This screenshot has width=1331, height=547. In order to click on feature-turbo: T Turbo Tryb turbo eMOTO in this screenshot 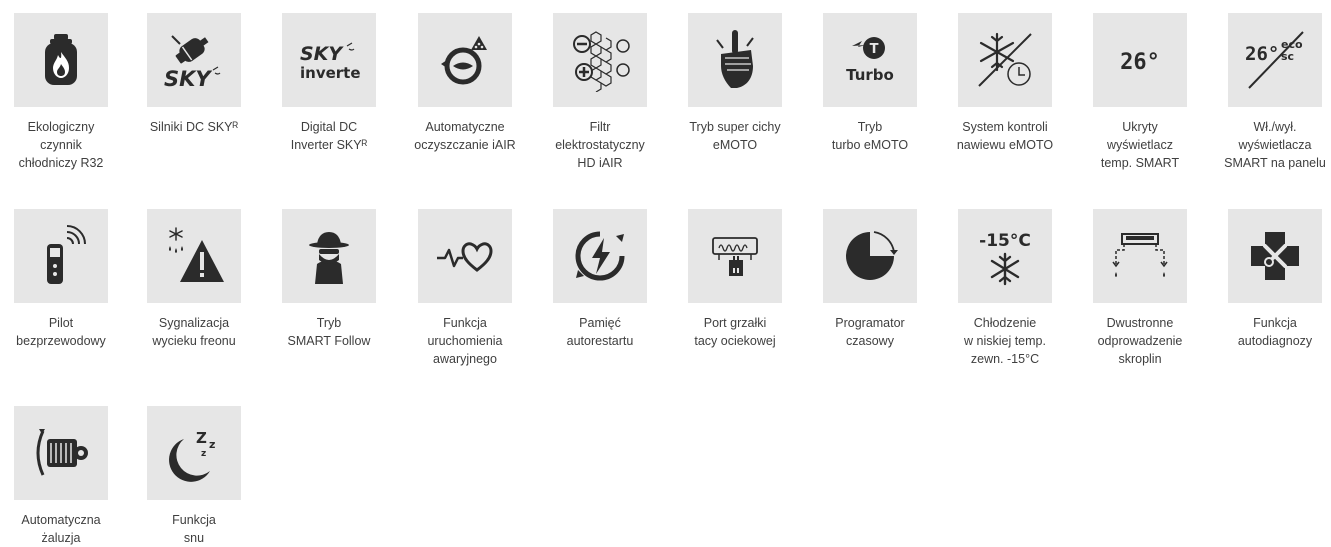, I will do `click(870, 83)`.